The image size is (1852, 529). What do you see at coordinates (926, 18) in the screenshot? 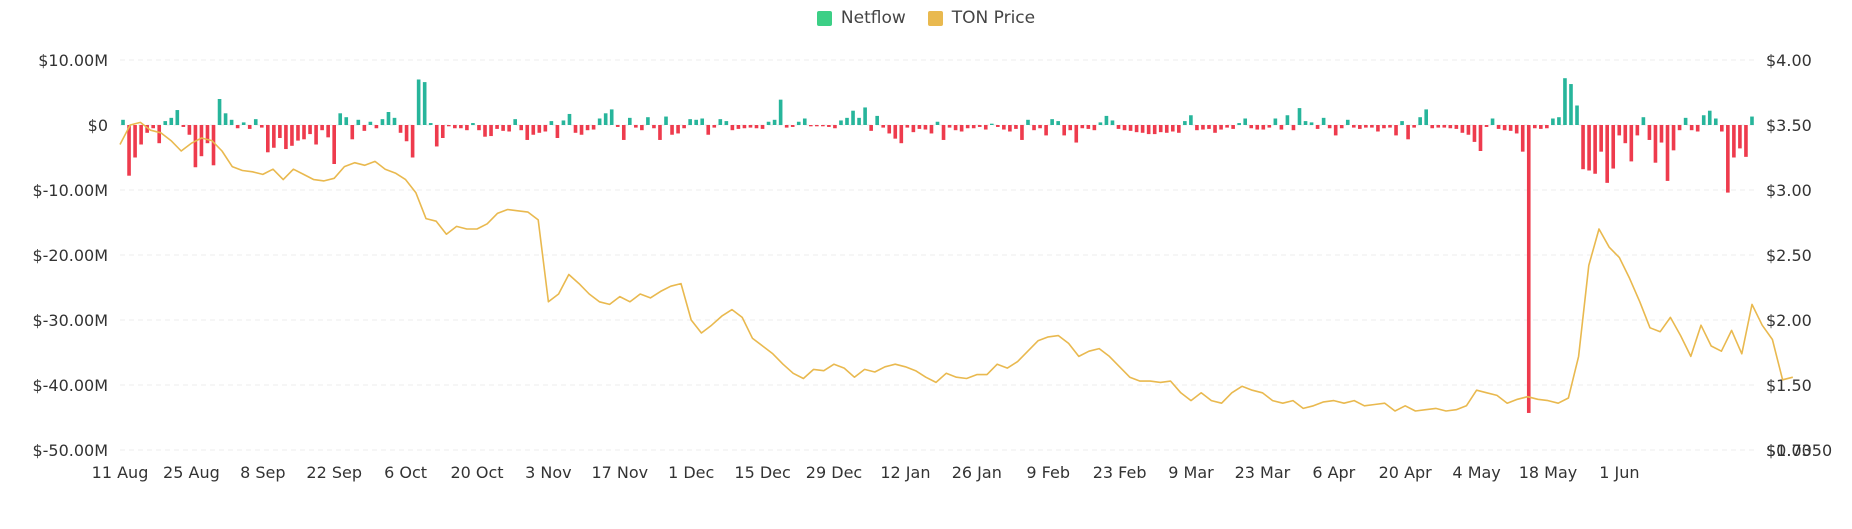
I see `chart-legend: Netflow TON Price` at bounding box center [926, 18].